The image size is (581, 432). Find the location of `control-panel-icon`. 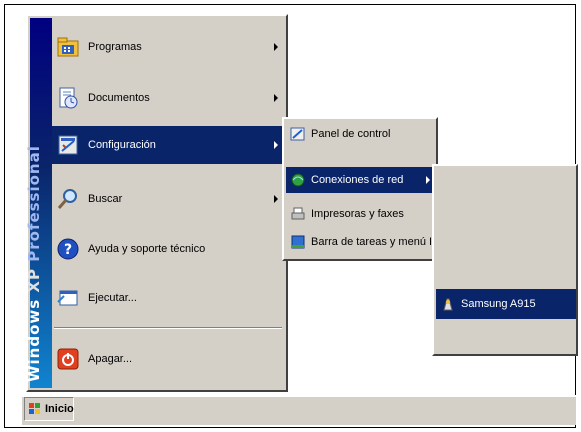

control-panel-icon is located at coordinates (298, 134).